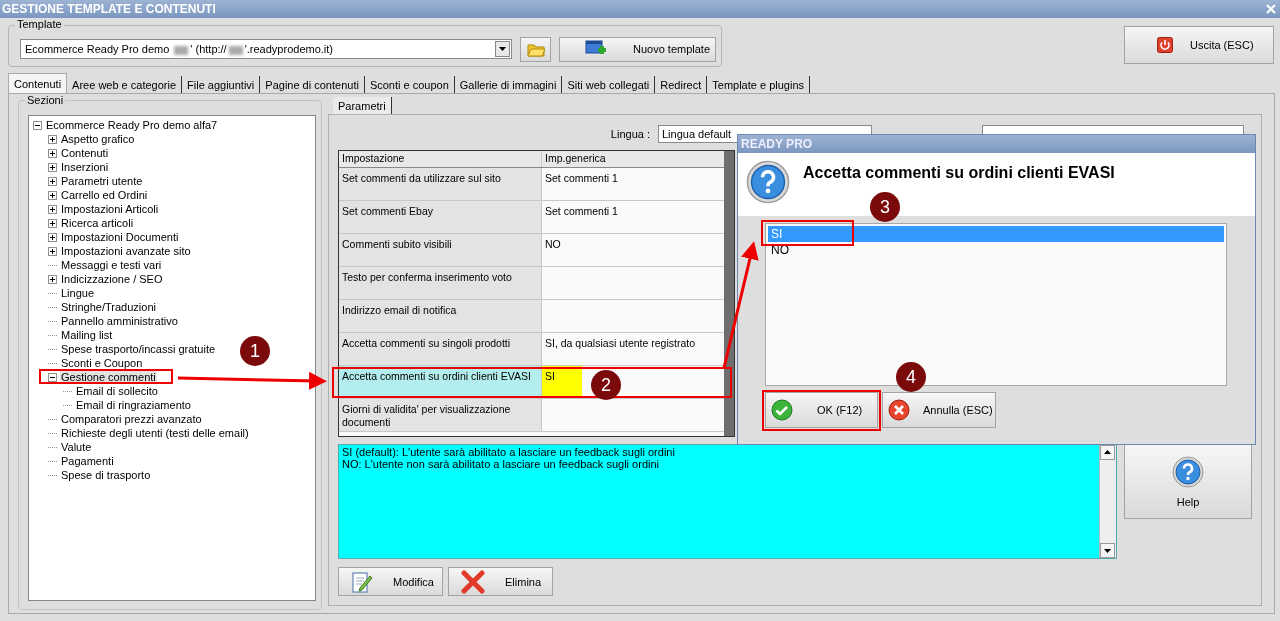  What do you see at coordinates (427, 277) in the screenshot?
I see `setting-name: Testo per conferma inserimento voto` at bounding box center [427, 277].